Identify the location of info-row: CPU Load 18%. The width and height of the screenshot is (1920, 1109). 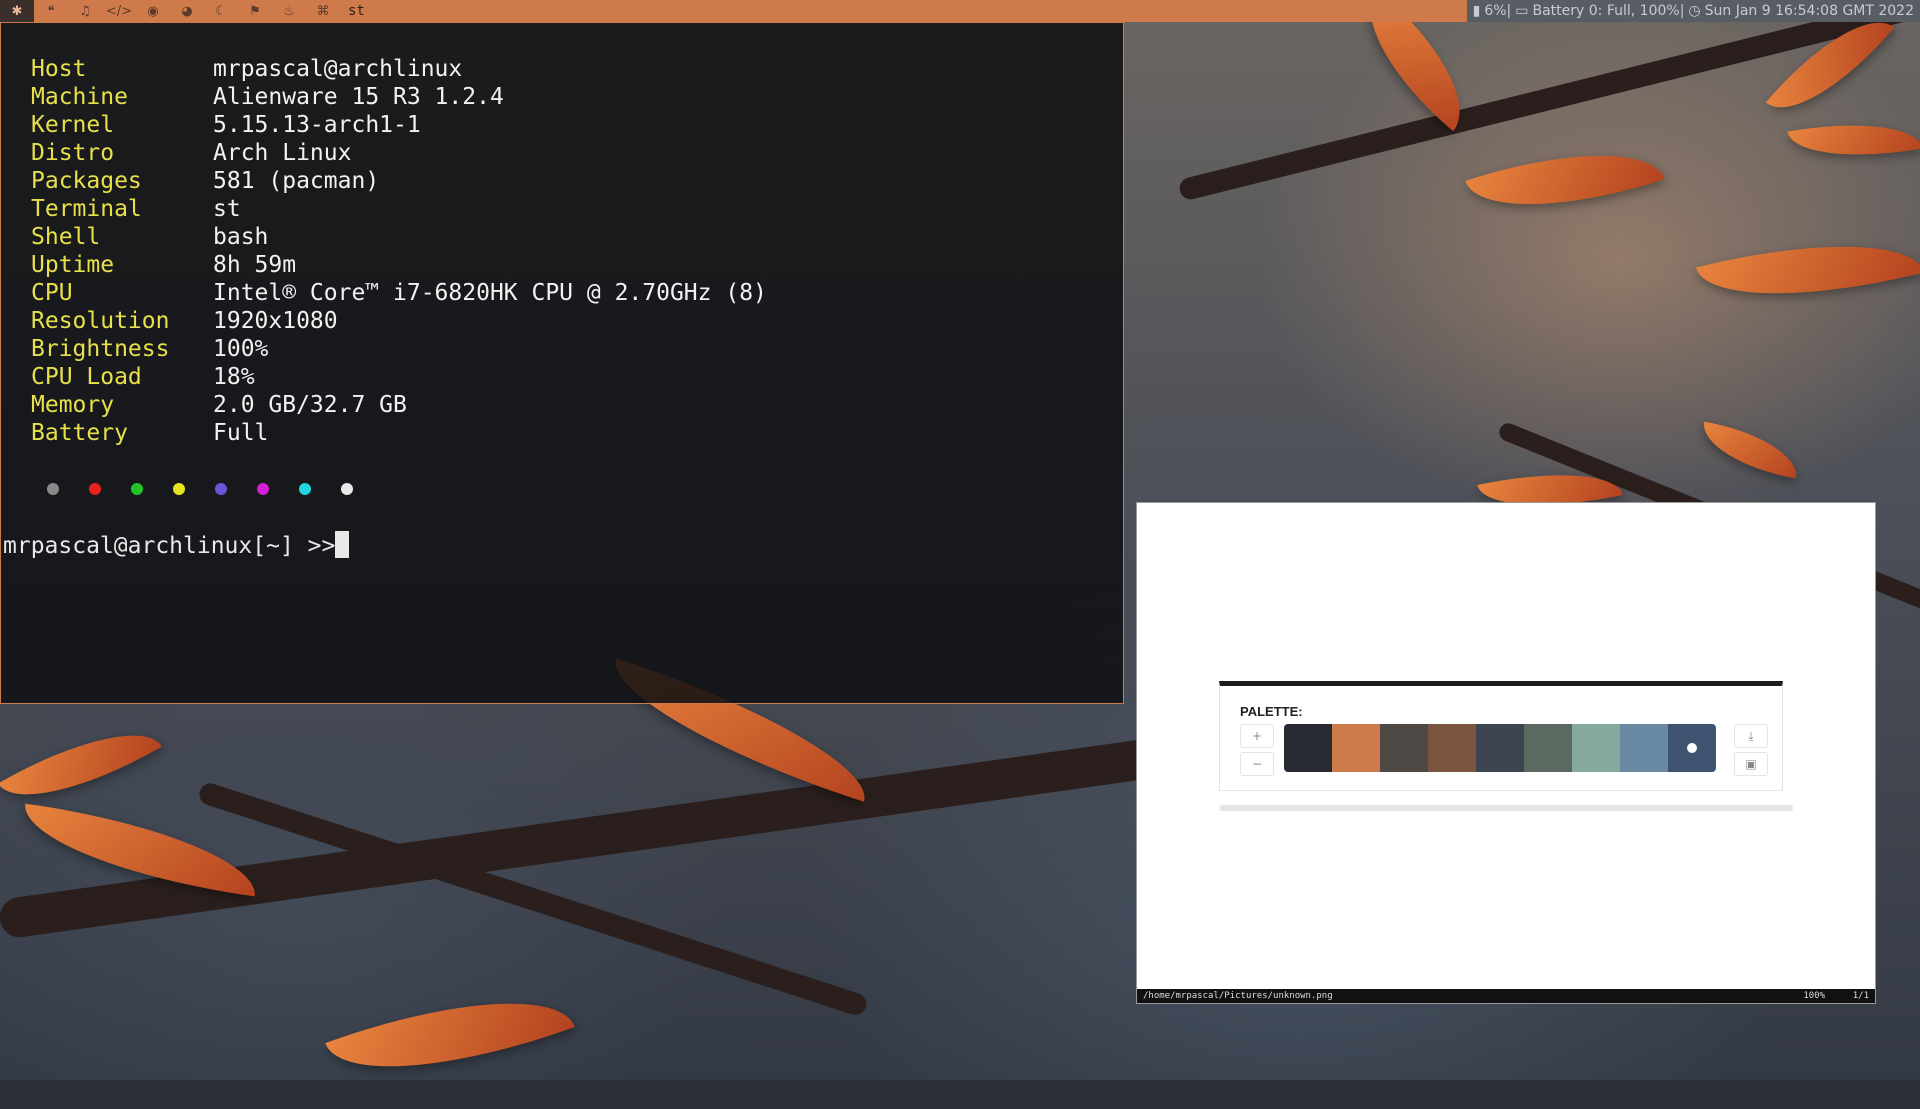
(399, 377).